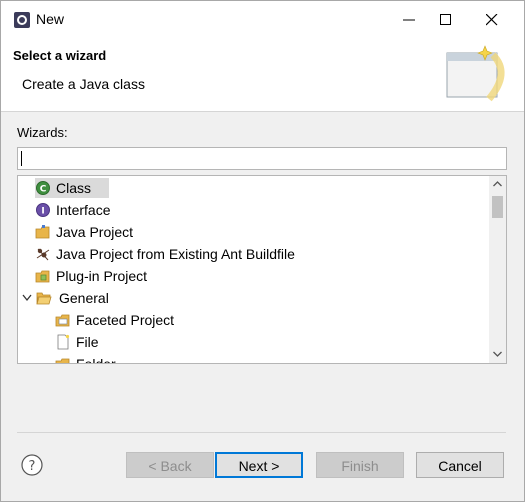 The width and height of the screenshot is (525, 502). What do you see at coordinates (125, 320) in the screenshot?
I see `tree-item-label: Faceted Project` at bounding box center [125, 320].